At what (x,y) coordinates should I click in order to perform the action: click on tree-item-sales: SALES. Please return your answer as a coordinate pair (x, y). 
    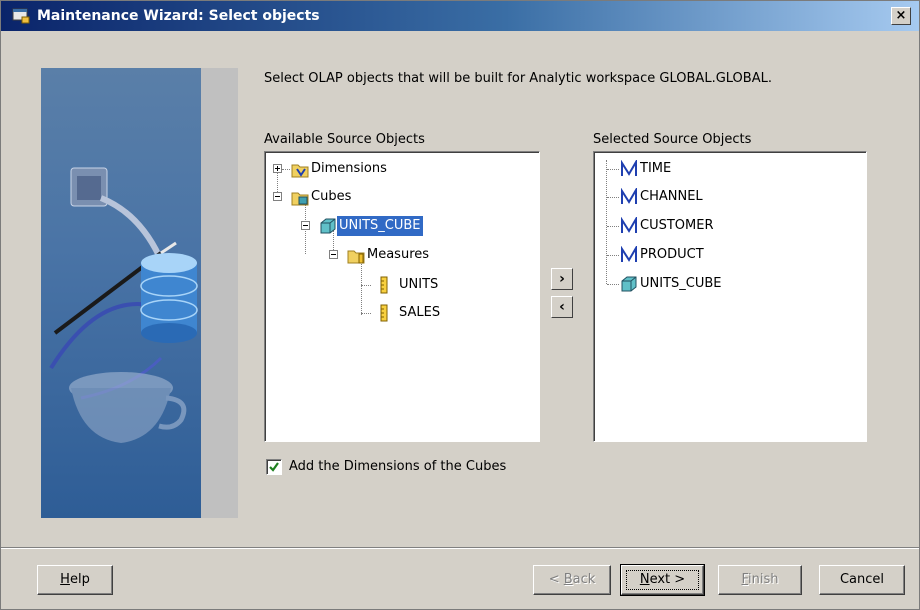
    Looking at the image, I should click on (446, 313).